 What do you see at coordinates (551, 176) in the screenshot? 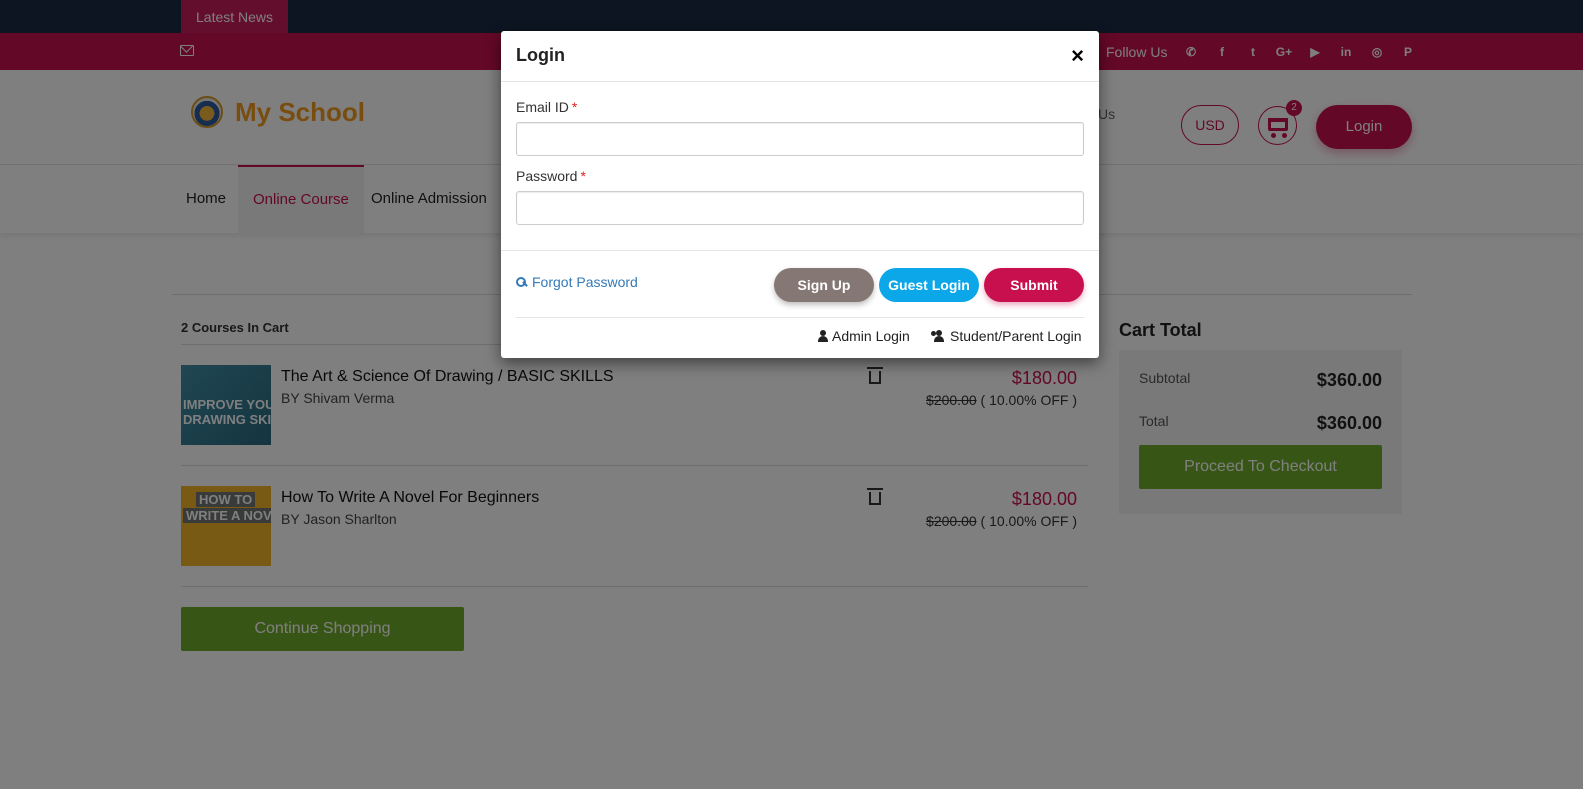
I see `password-label: Password *` at bounding box center [551, 176].